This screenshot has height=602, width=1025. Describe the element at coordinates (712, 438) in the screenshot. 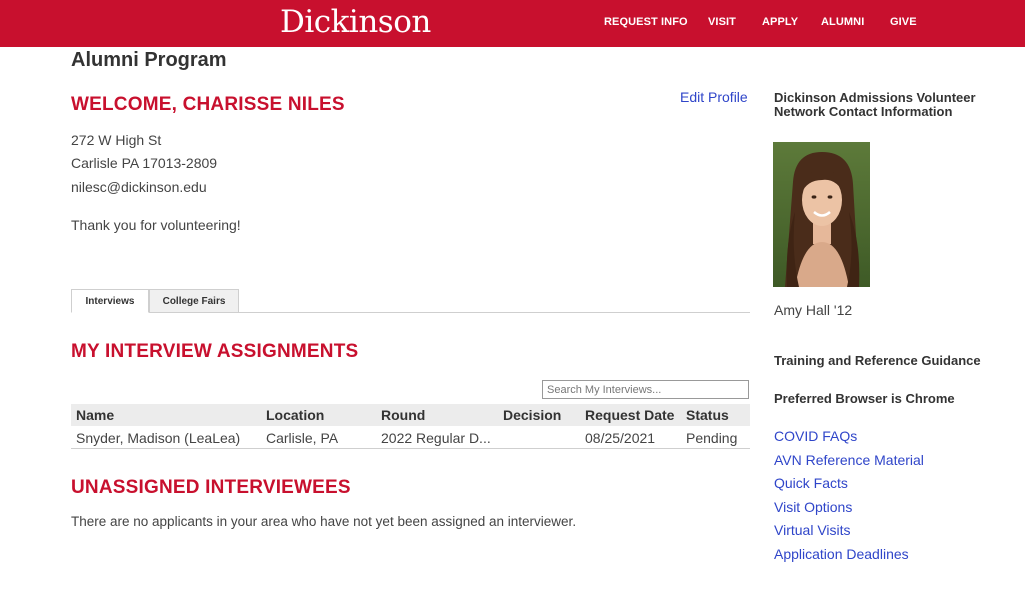

I see `cell-status: Pending` at that location.